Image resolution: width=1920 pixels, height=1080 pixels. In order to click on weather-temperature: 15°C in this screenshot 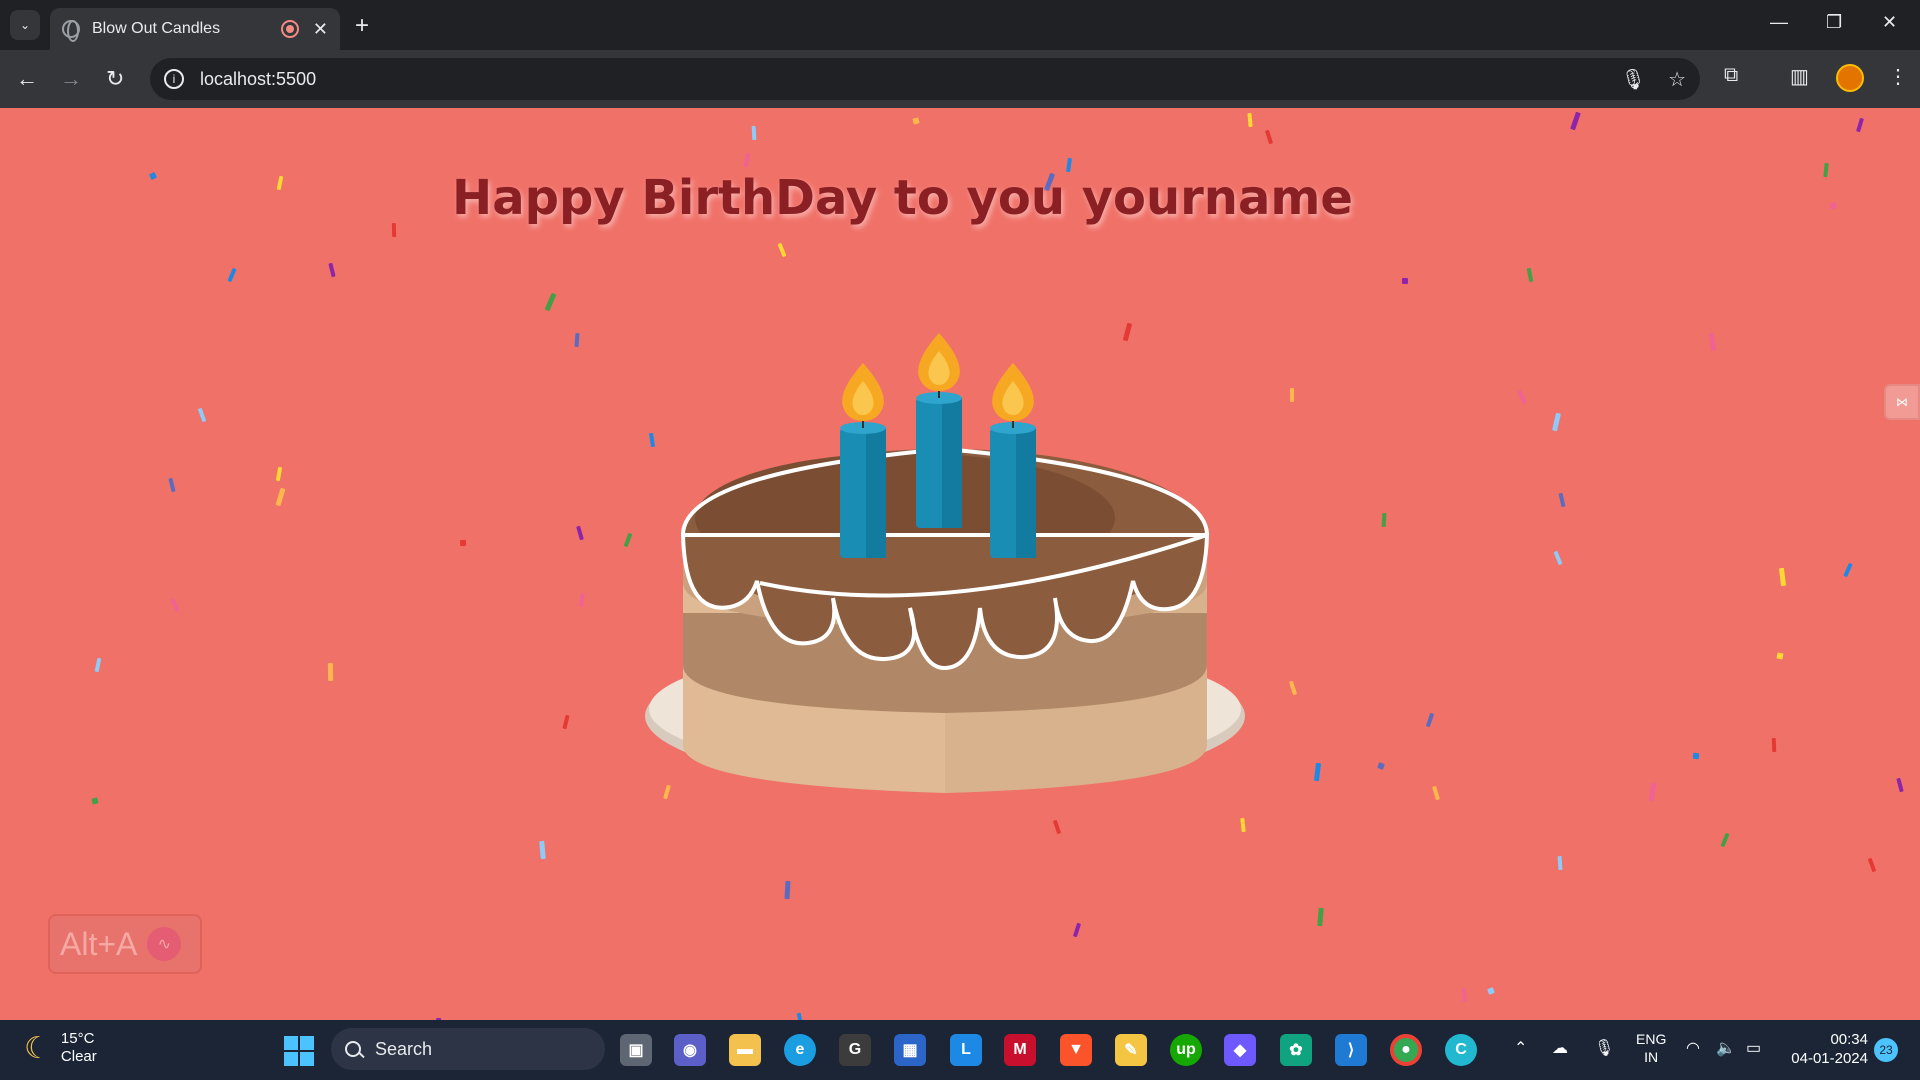, I will do `click(77, 1038)`.